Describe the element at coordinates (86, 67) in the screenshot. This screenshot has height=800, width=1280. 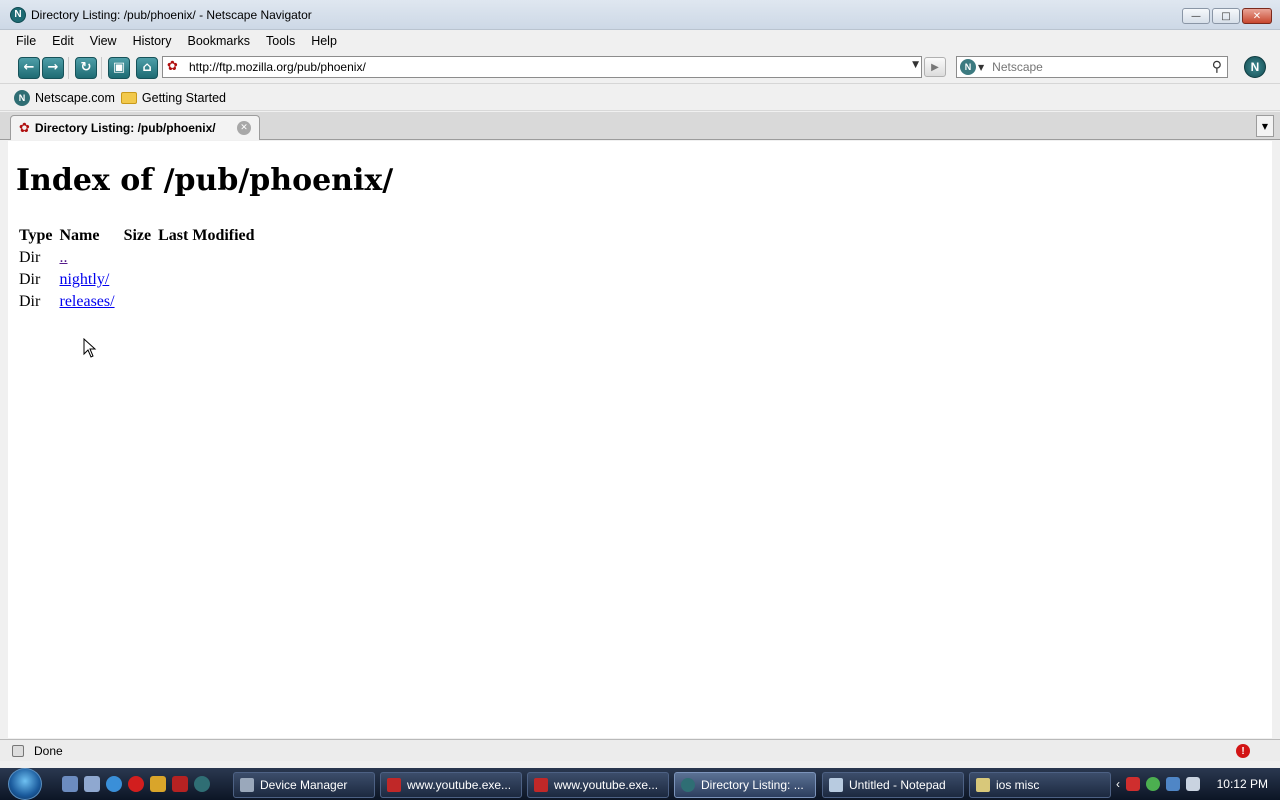
I see `reload-button: ↻` at that location.